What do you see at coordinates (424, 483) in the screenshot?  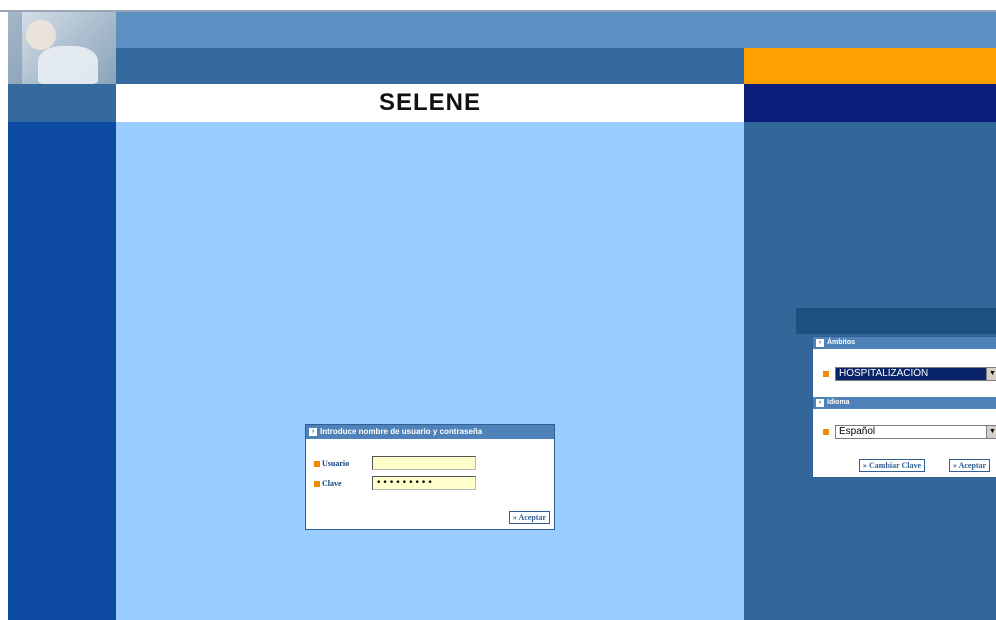 I see `password-input: •••••••••` at bounding box center [424, 483].